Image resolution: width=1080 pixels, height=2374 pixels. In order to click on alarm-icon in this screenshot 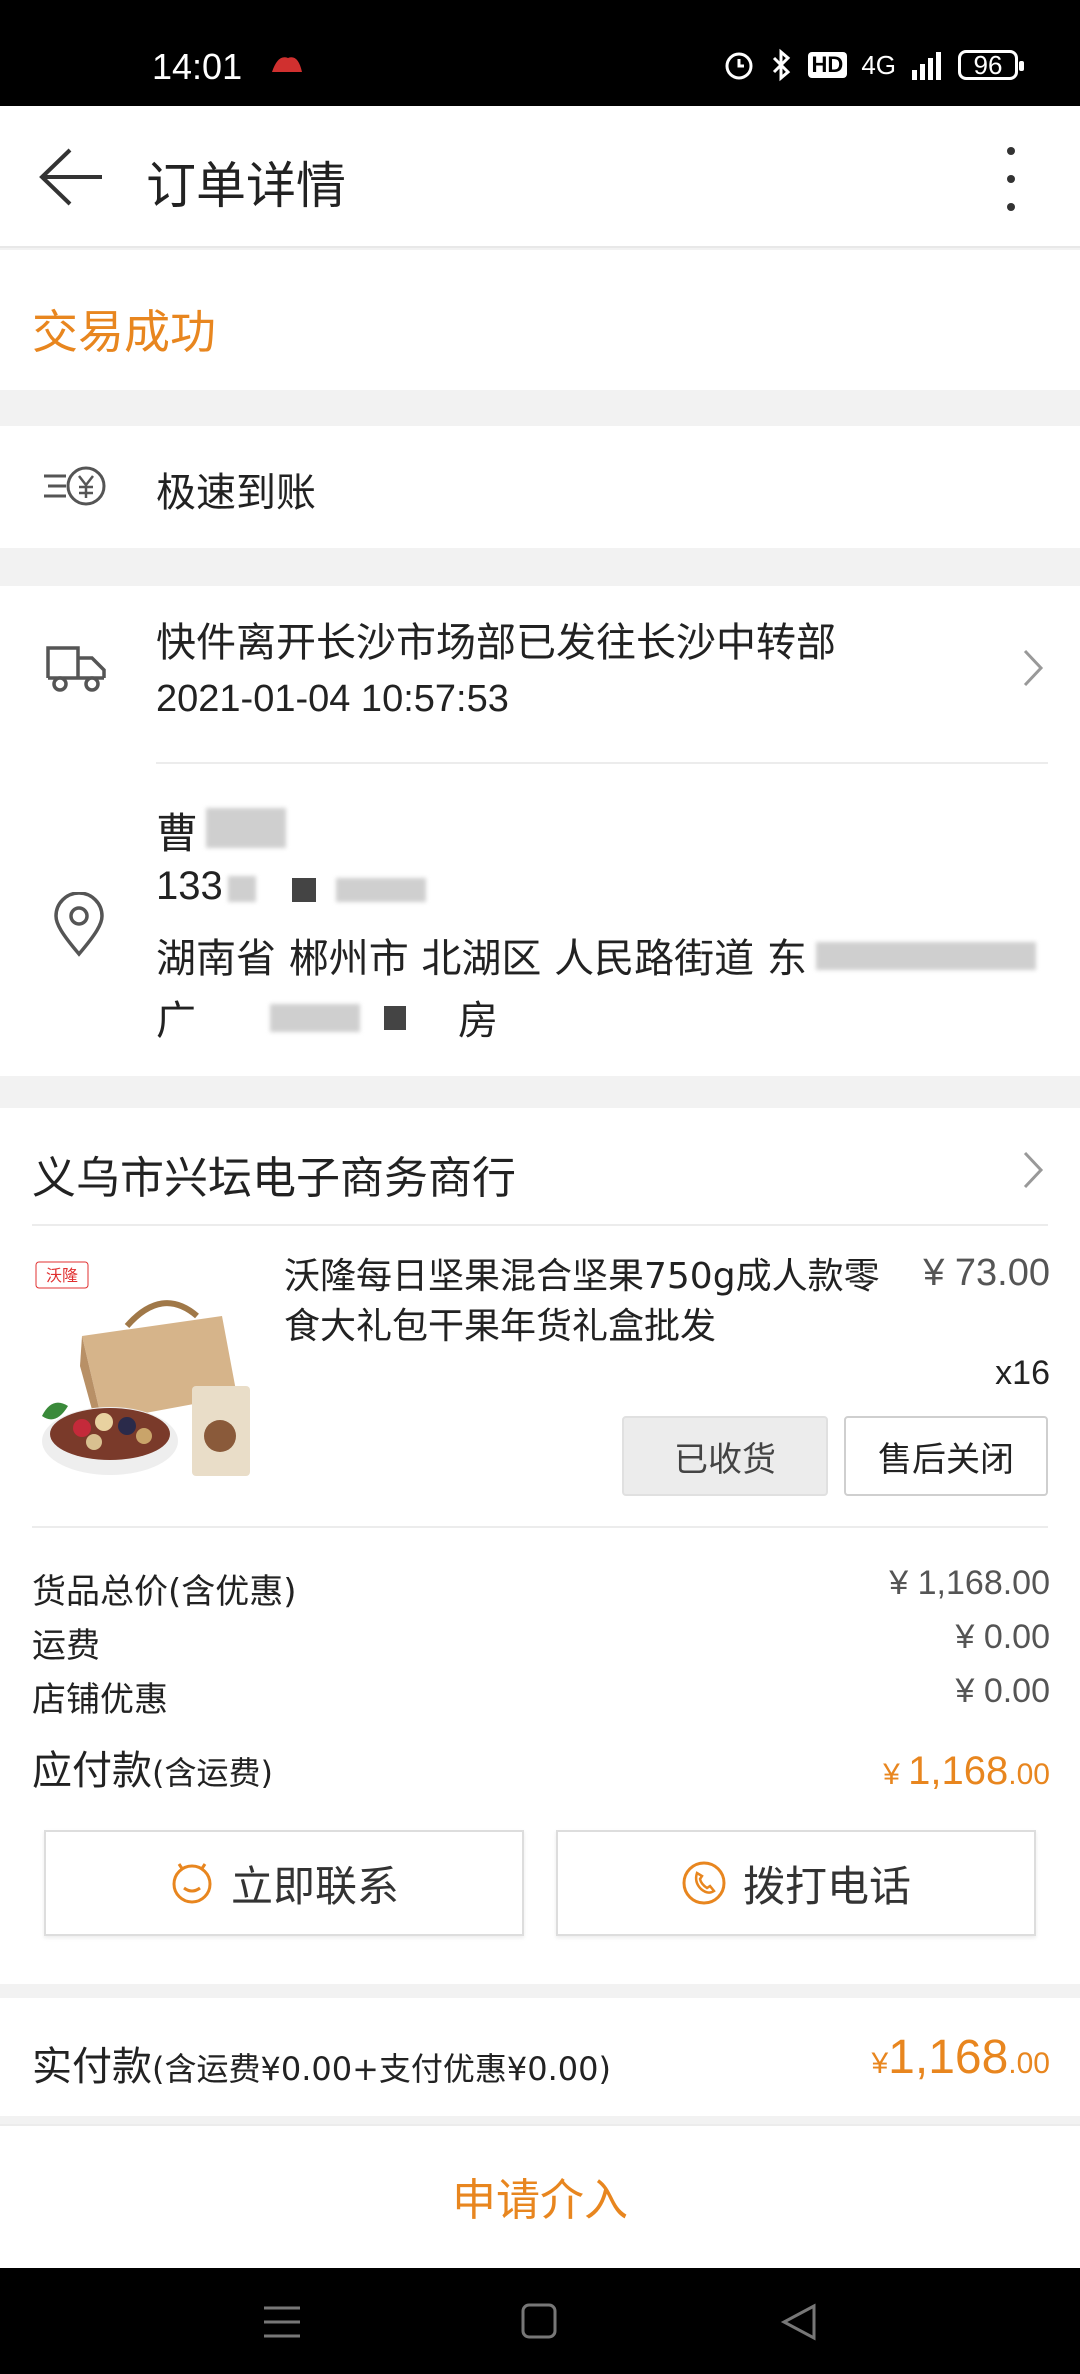, I will do `click(739, 66)`.